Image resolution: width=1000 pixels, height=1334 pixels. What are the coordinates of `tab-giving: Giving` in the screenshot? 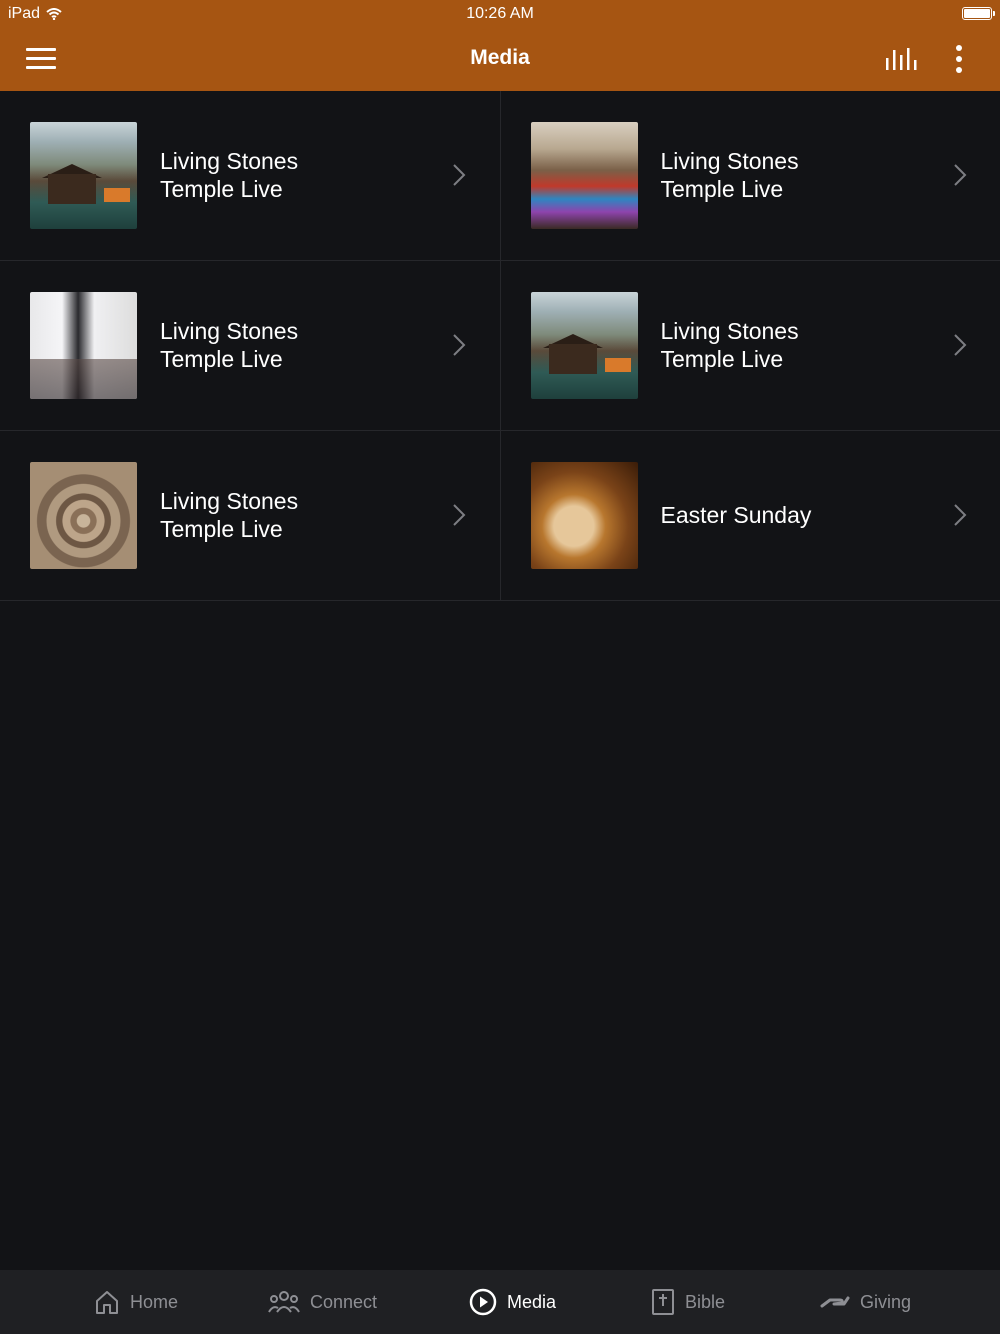 It's located at (865, 1302).